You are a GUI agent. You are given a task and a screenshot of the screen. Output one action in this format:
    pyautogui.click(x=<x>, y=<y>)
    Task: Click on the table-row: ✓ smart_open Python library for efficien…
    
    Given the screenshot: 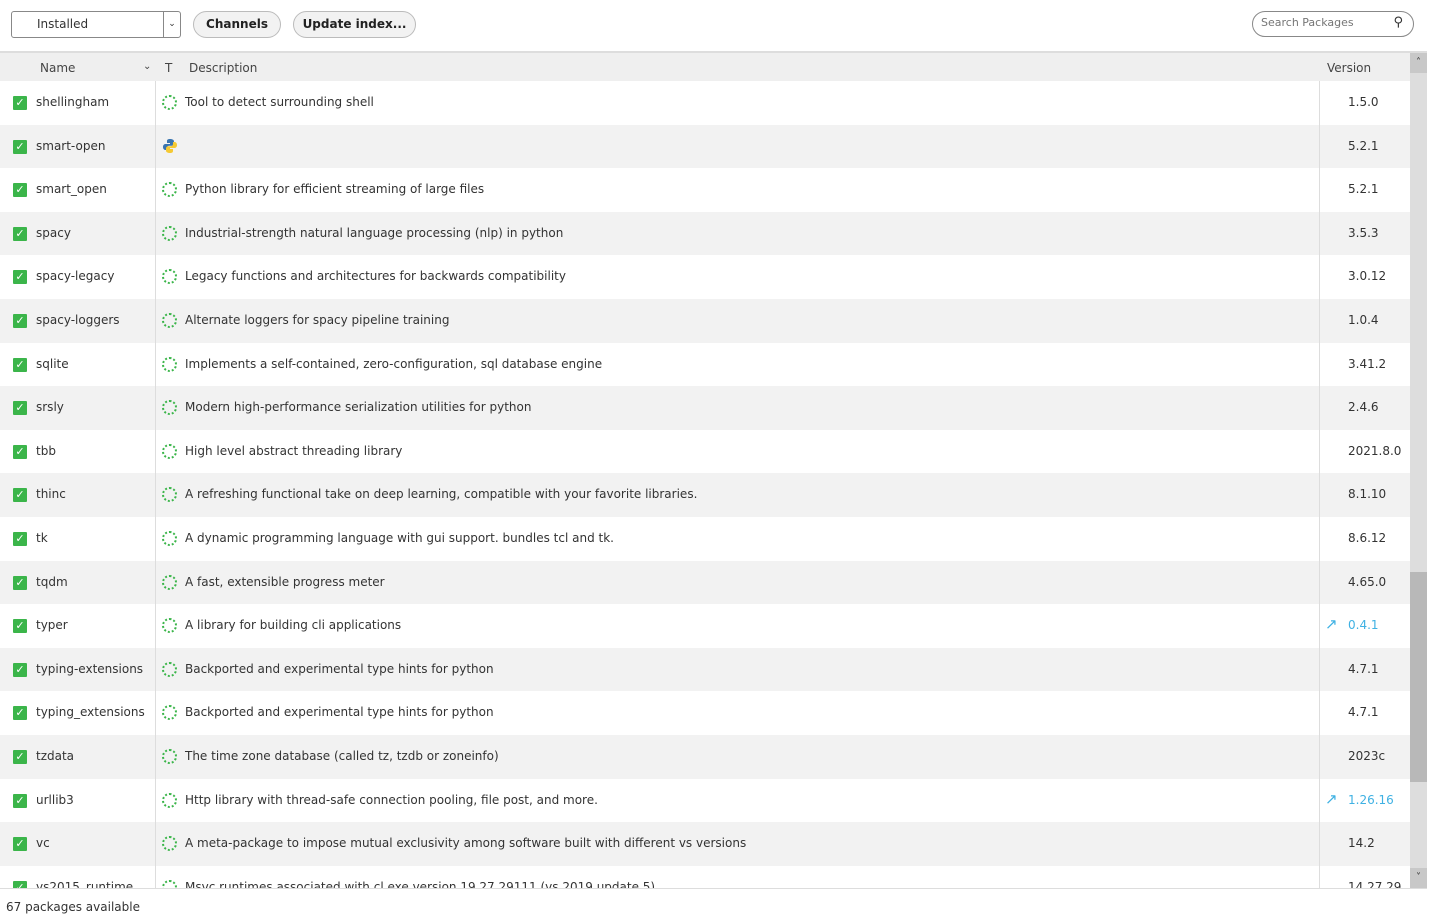 What is the action you would take?
    pyautogui.click(x=705, y=190)
    